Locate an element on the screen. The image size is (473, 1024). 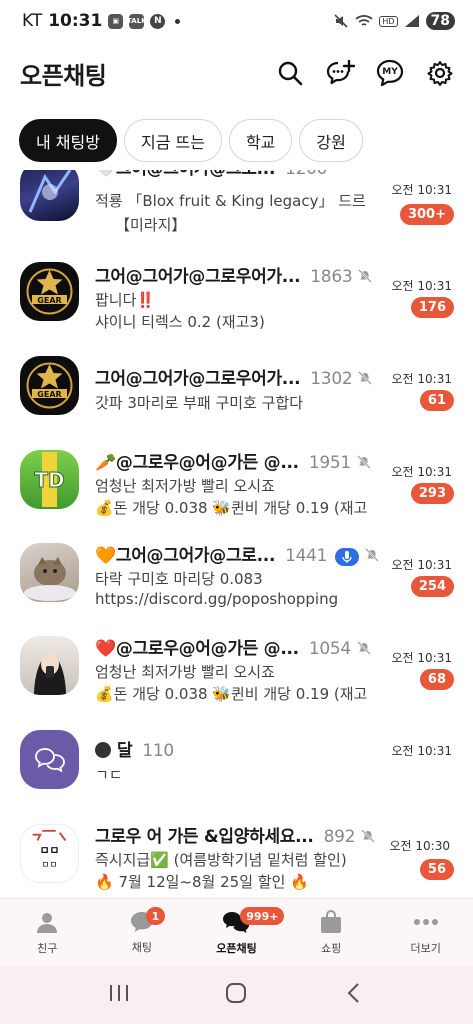
timestamp: 오전 10:30 is located at coordinates (419, 846).